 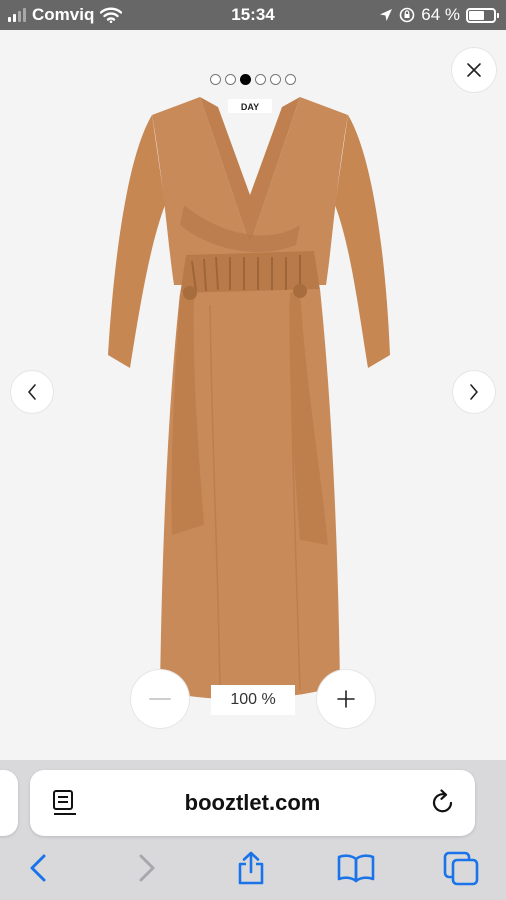 I want to click on image-pagination, so click(x=253, y=79).